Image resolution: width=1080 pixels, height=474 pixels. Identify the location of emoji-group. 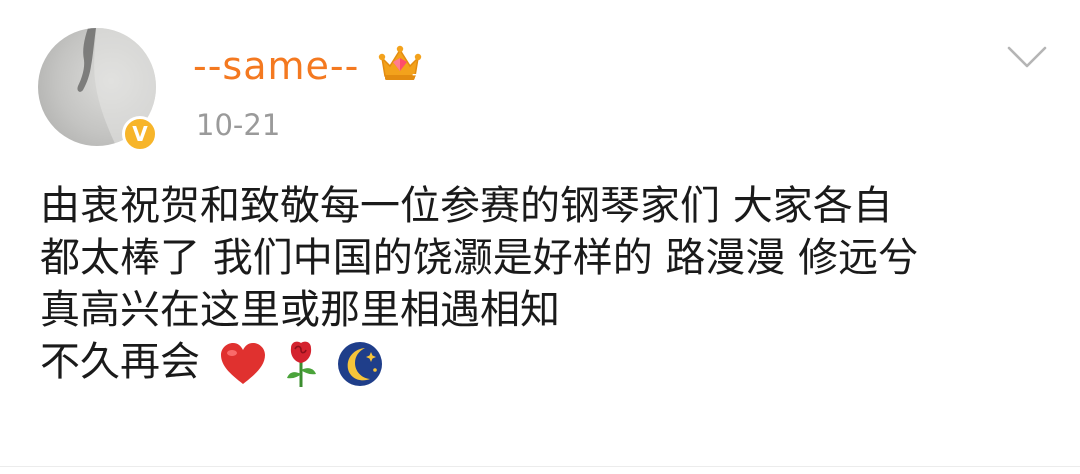
(302, 364).